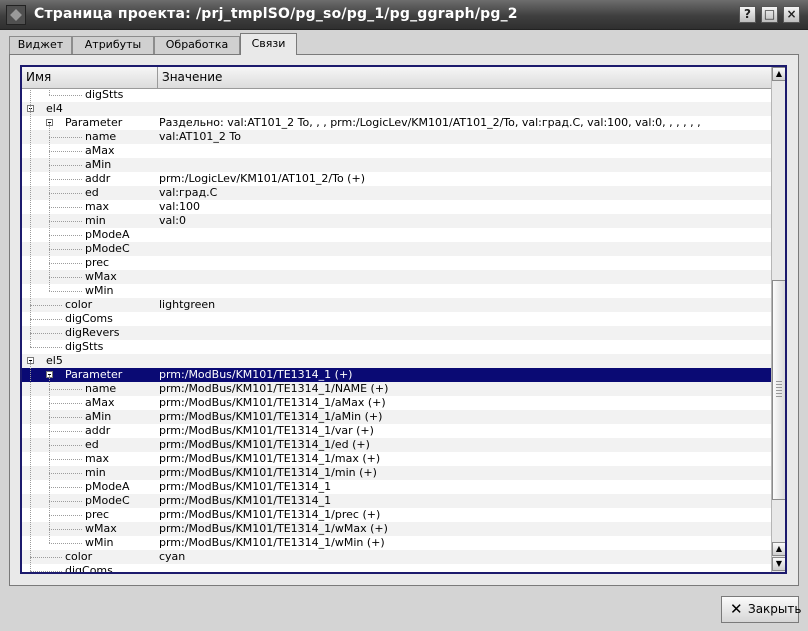 Image resolution: width=808 pixels, height=631 pixels. I want to click on tree-row: wMax prm:/ModBus/KM101/TE1314_1/wMax (+), so click(396, 529).